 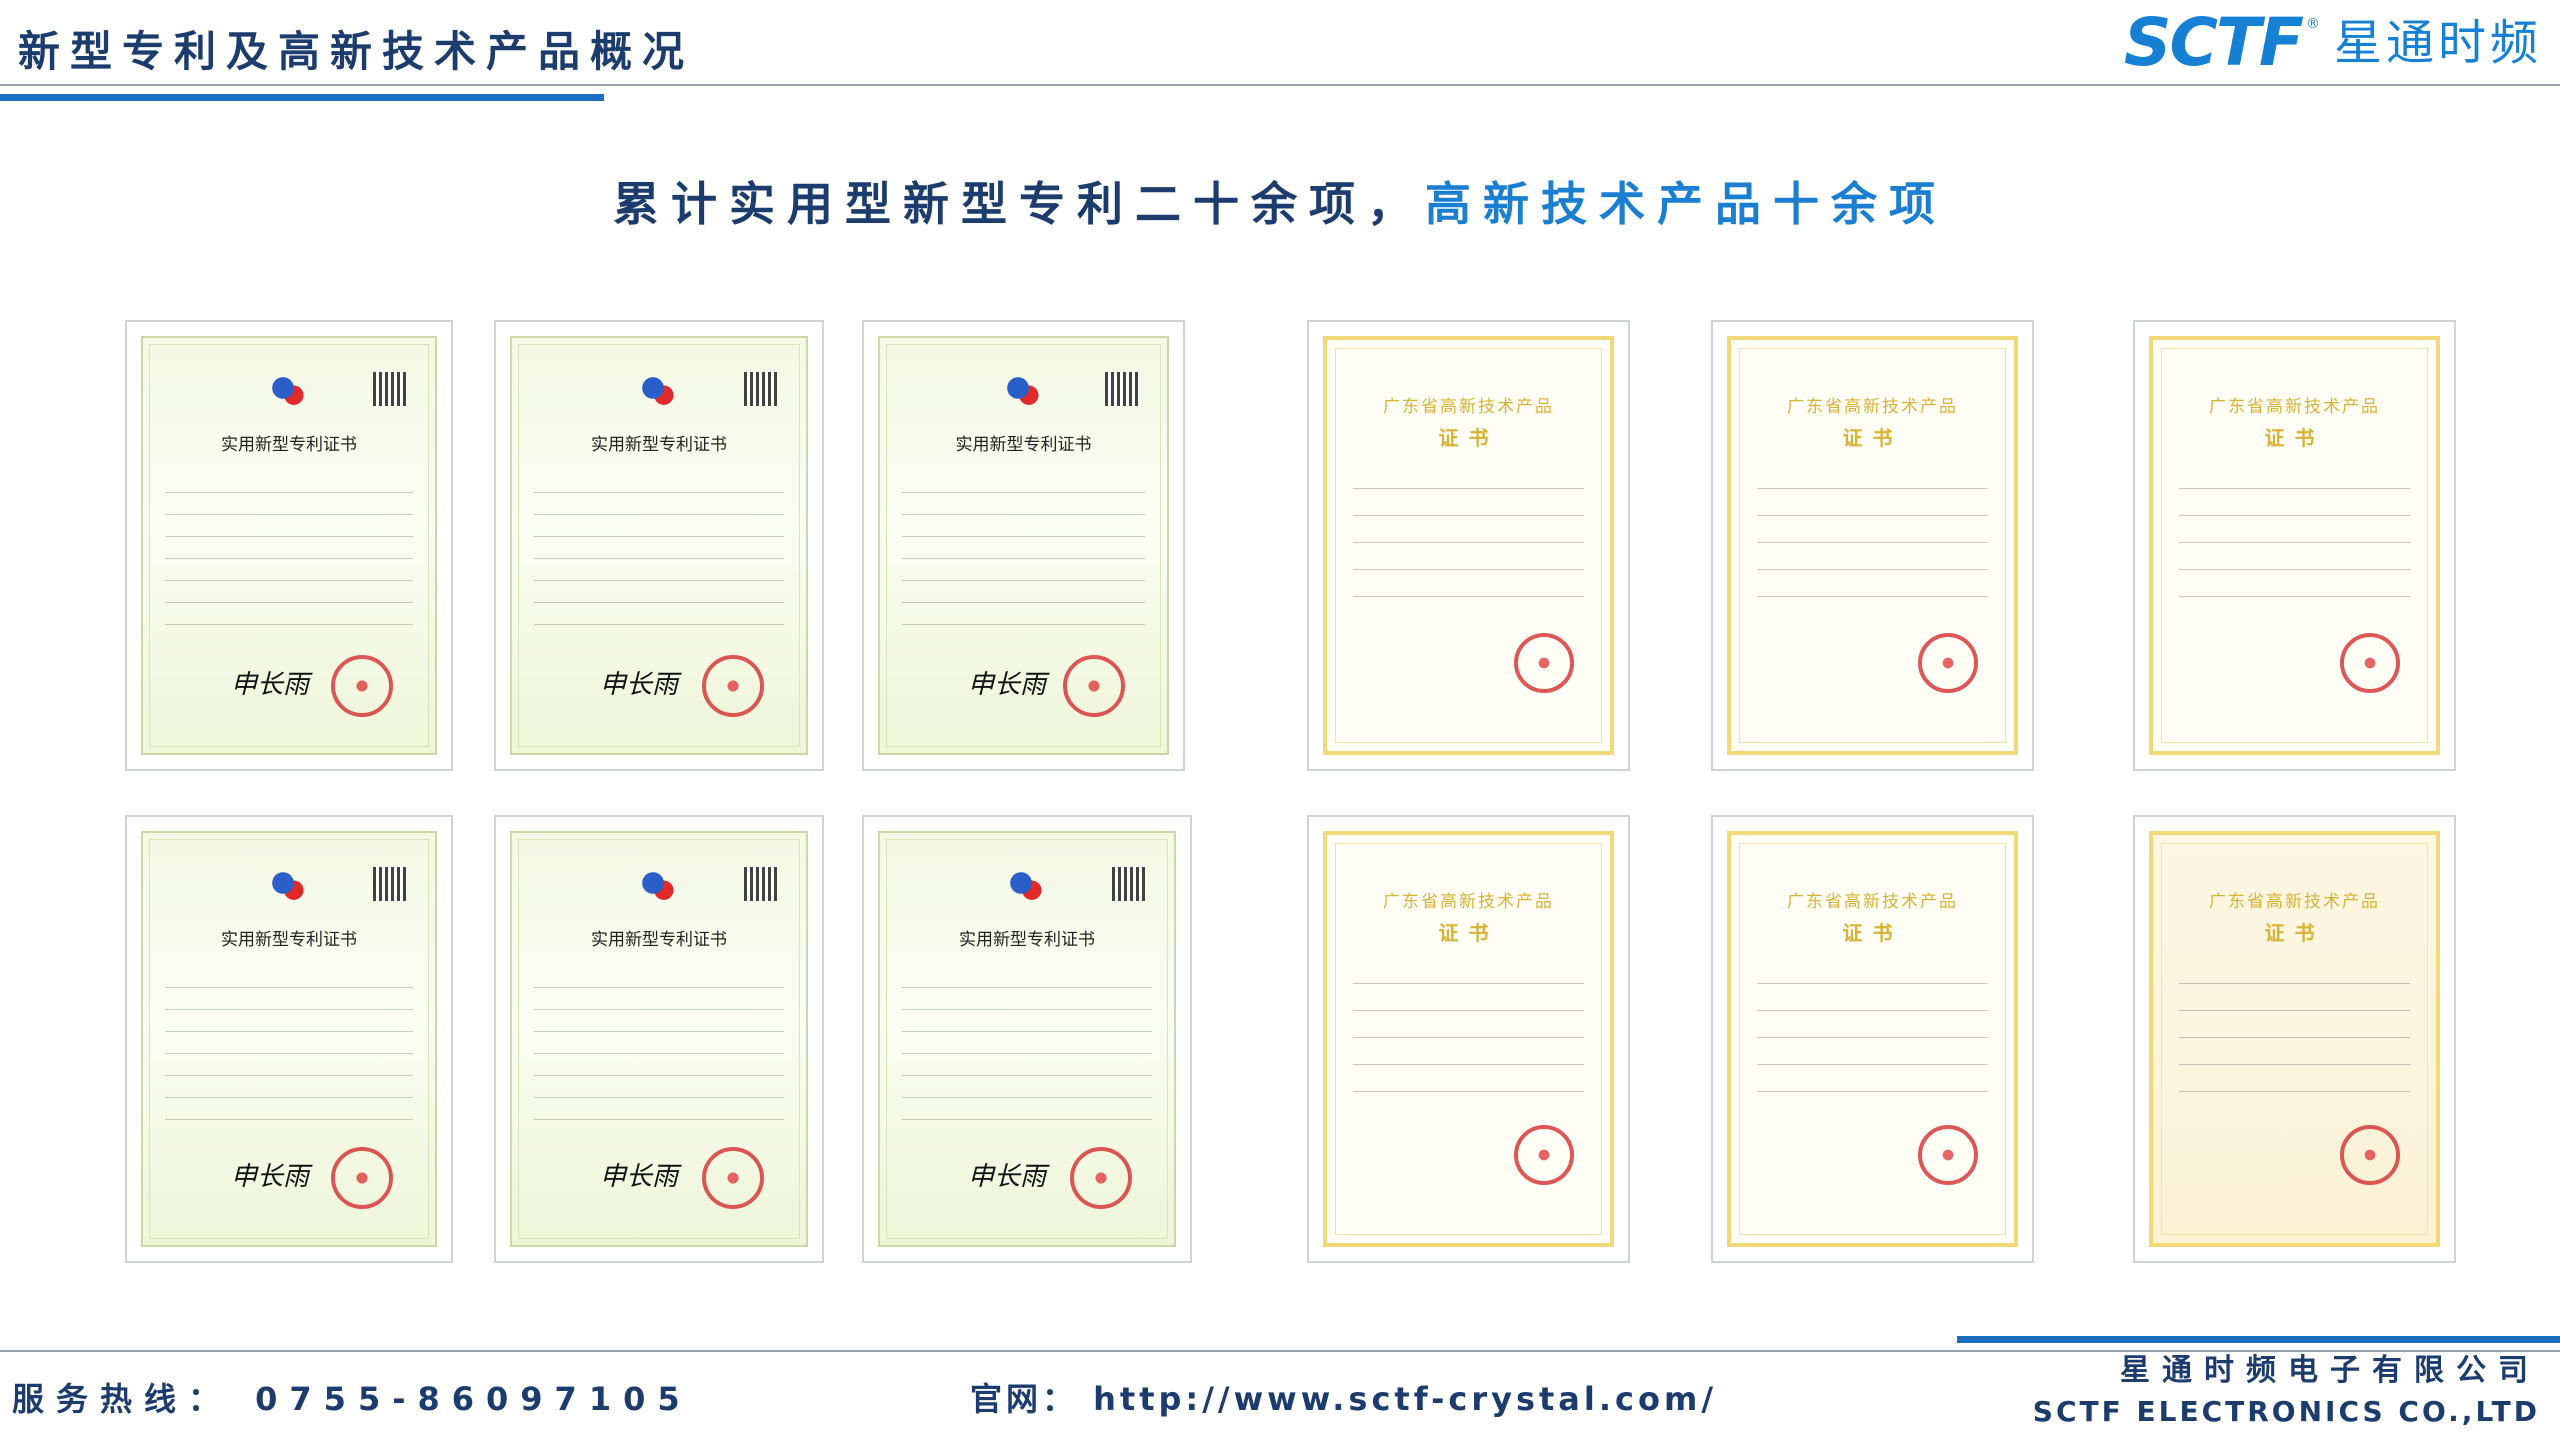 I want to click on headline-patents: 累计实用型新型专利二十余项，, so click(x=1019, y=204).